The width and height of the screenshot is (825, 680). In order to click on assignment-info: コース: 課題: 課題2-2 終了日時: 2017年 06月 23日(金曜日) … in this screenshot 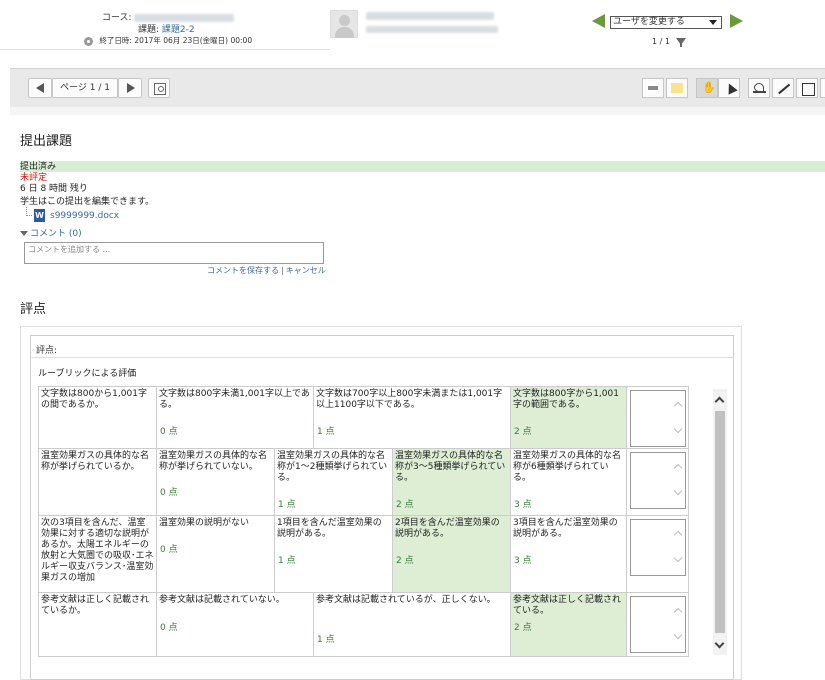, I will do `click(165, 25)`.